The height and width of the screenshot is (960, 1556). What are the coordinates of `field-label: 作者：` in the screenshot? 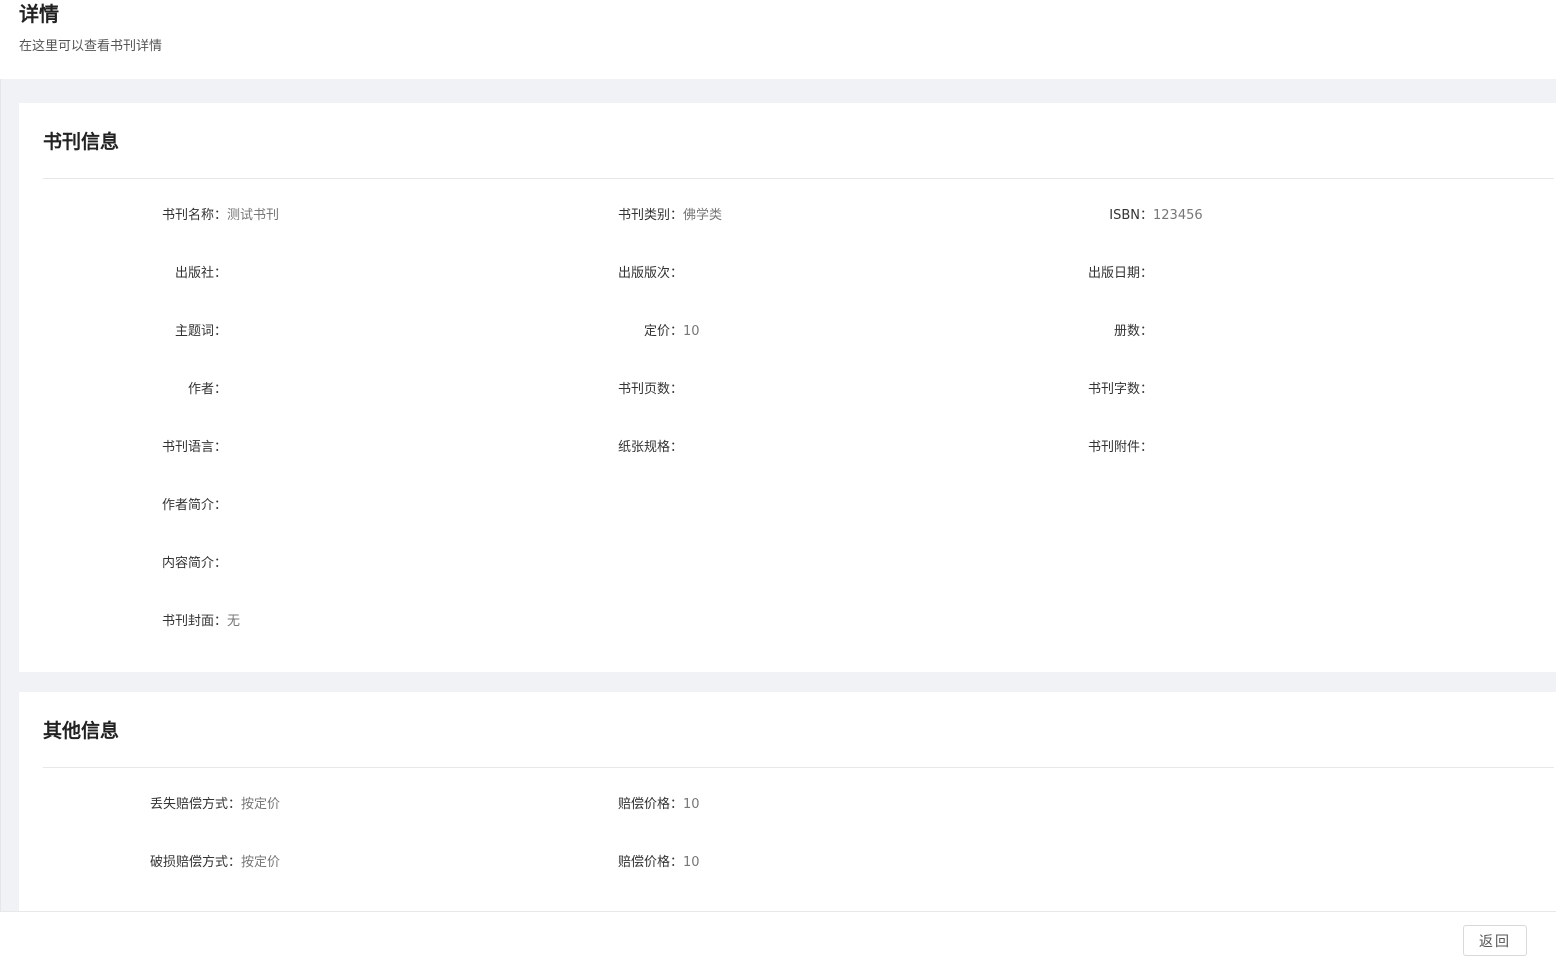 It's located at (207, 389).